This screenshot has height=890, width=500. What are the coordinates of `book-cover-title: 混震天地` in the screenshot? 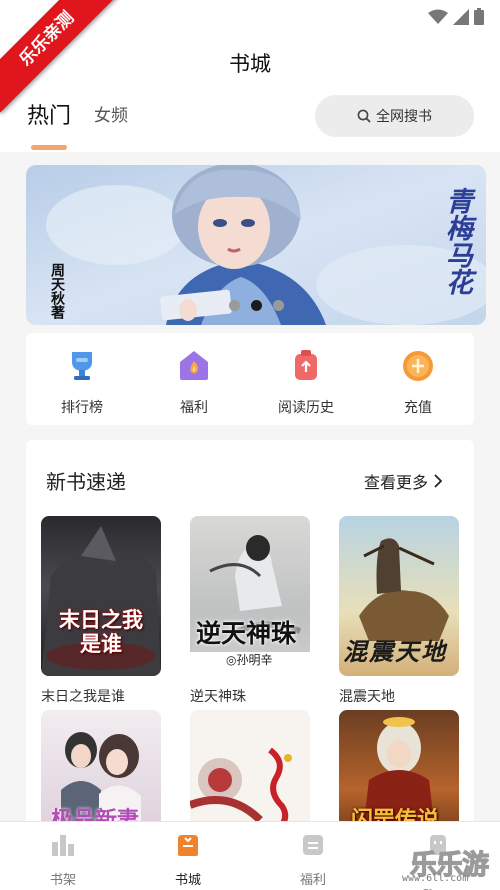 It's located at (395, 652).